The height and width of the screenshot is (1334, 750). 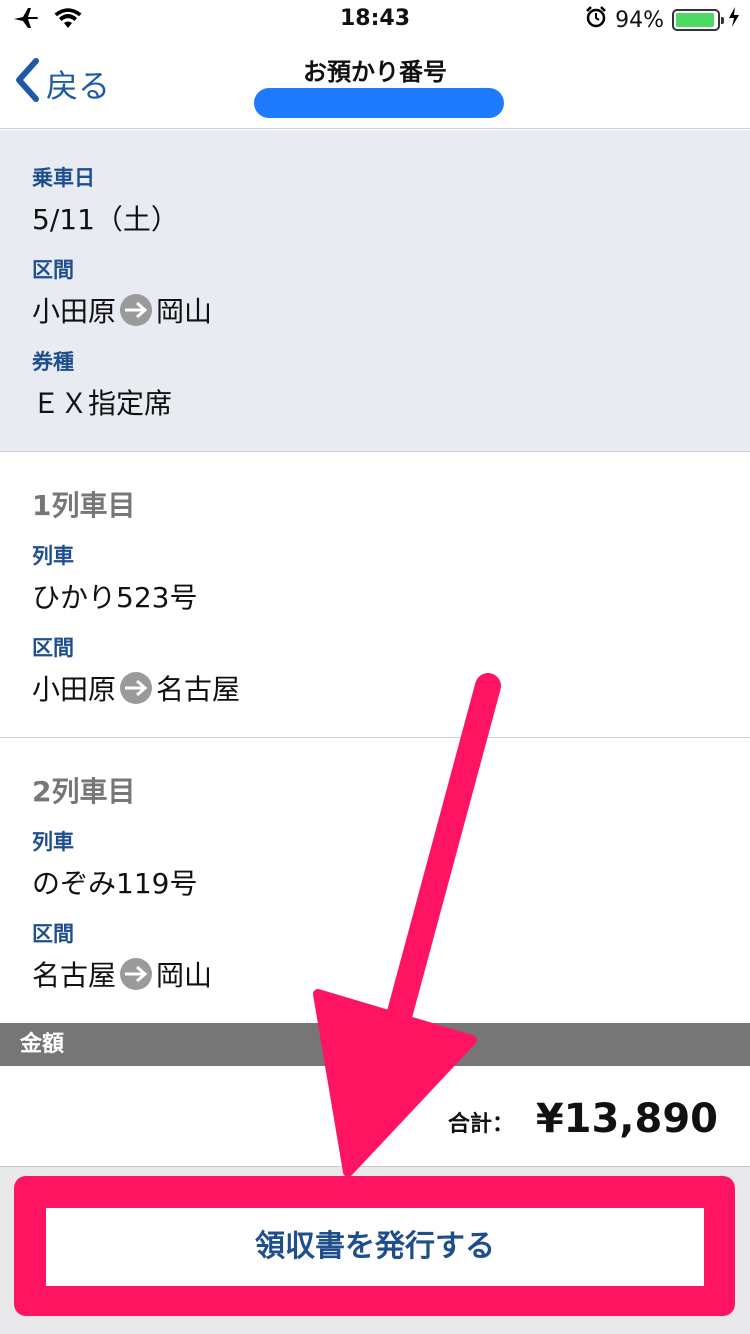 What do you see at coordinates (105, 219) in the screenshot?
I see `date-value: 5/11（土）` at bounding box center [105, 219].